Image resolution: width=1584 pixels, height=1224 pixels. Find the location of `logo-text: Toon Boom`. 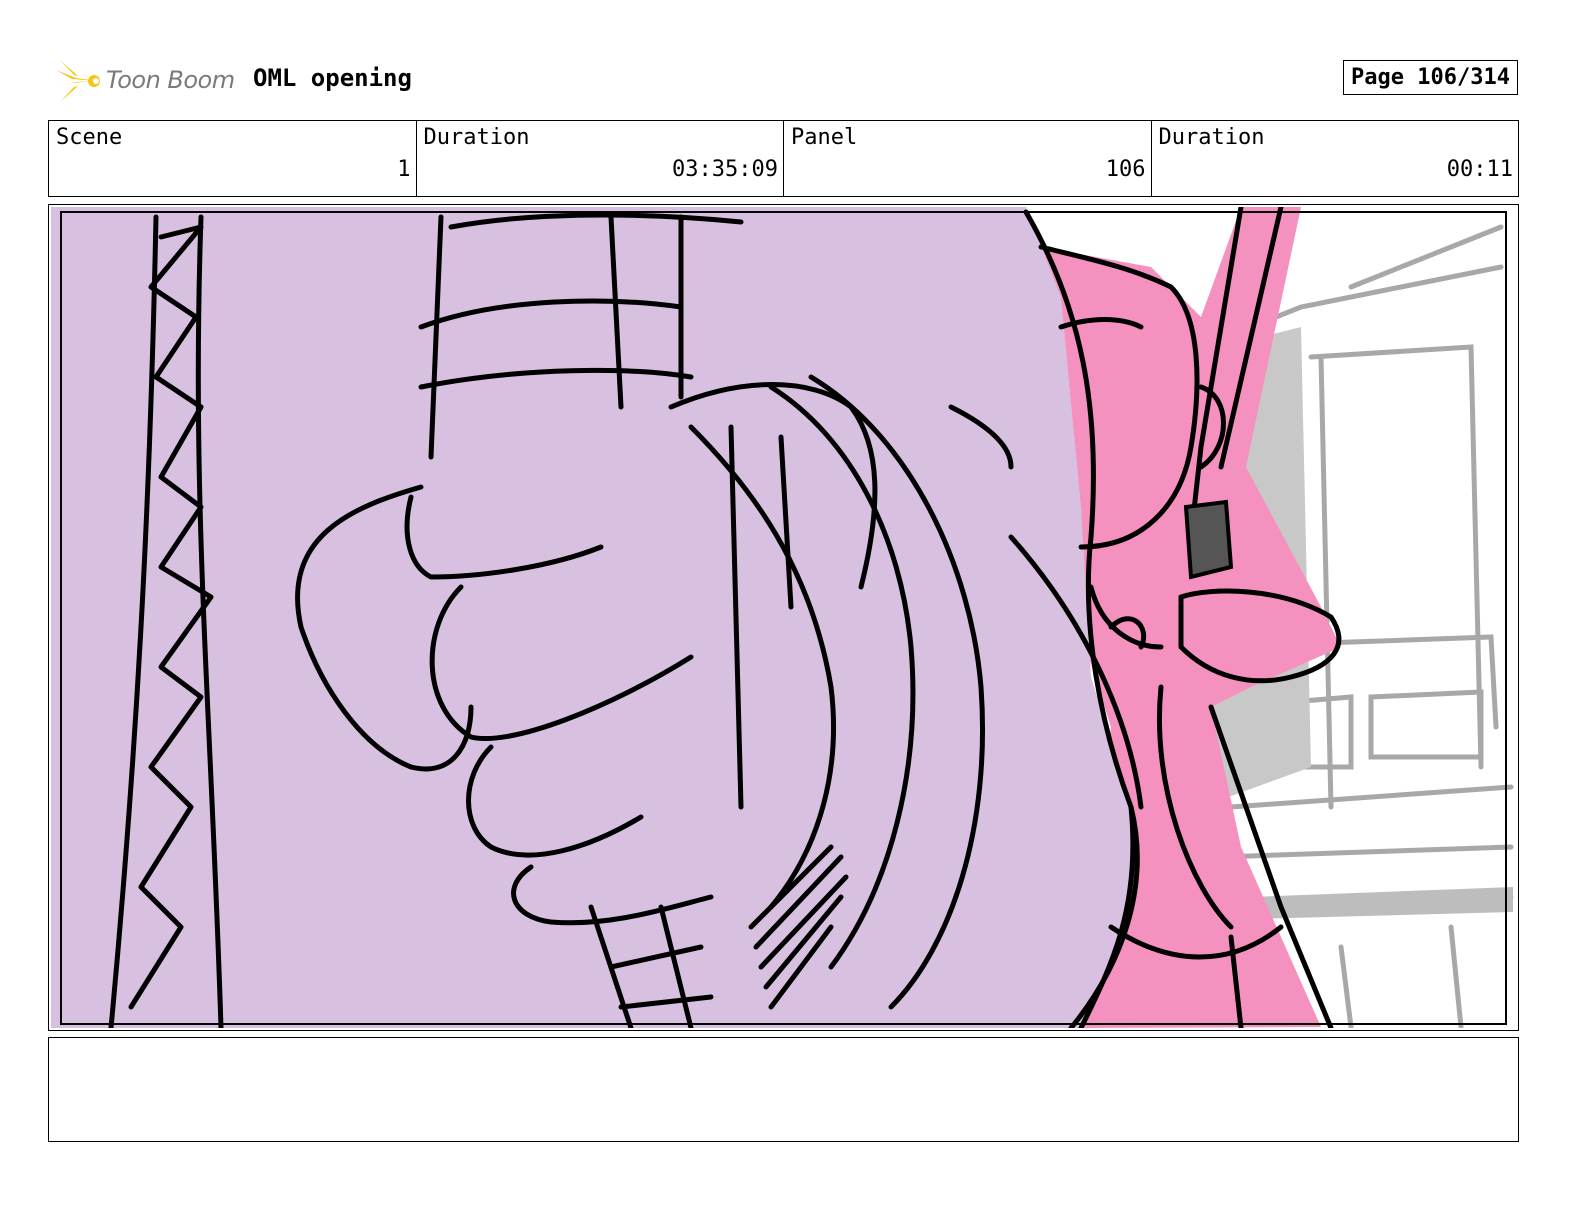

logo-text: Toon Boom is located at coordinates (170, 80).